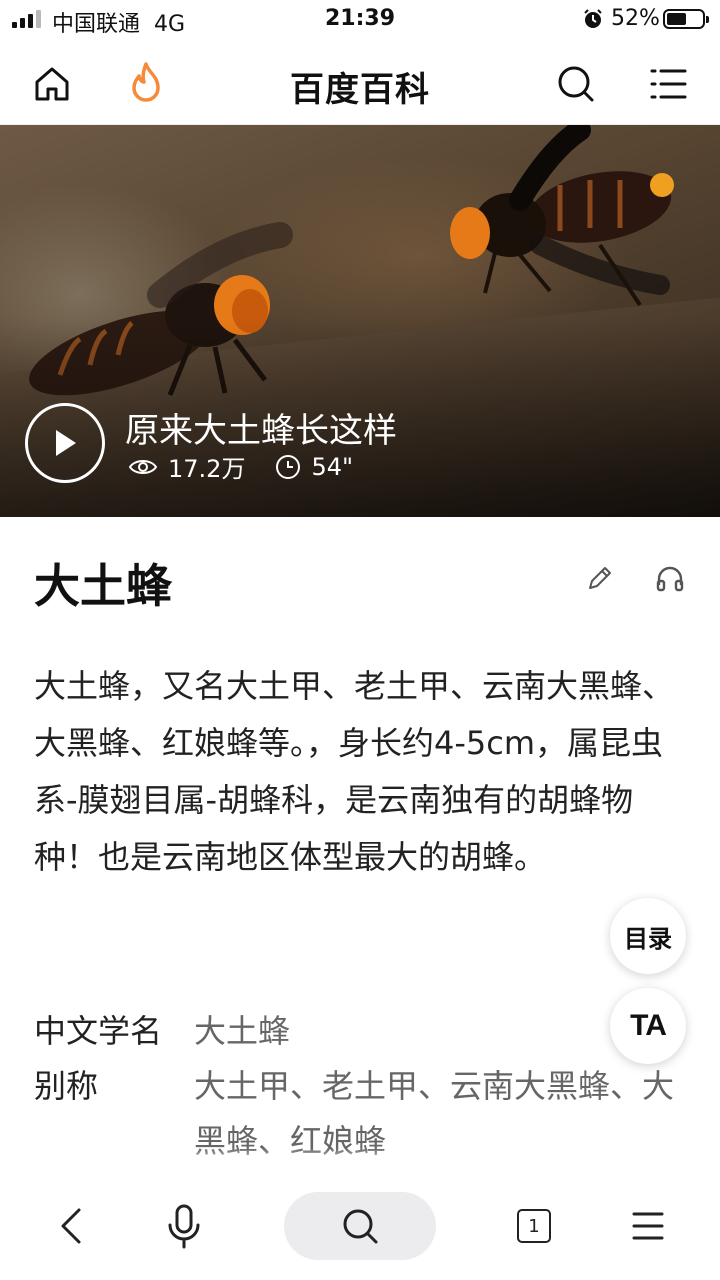  I want to click on status-bar: 中国联通 4G 21:39 52%, so click(360, 20).